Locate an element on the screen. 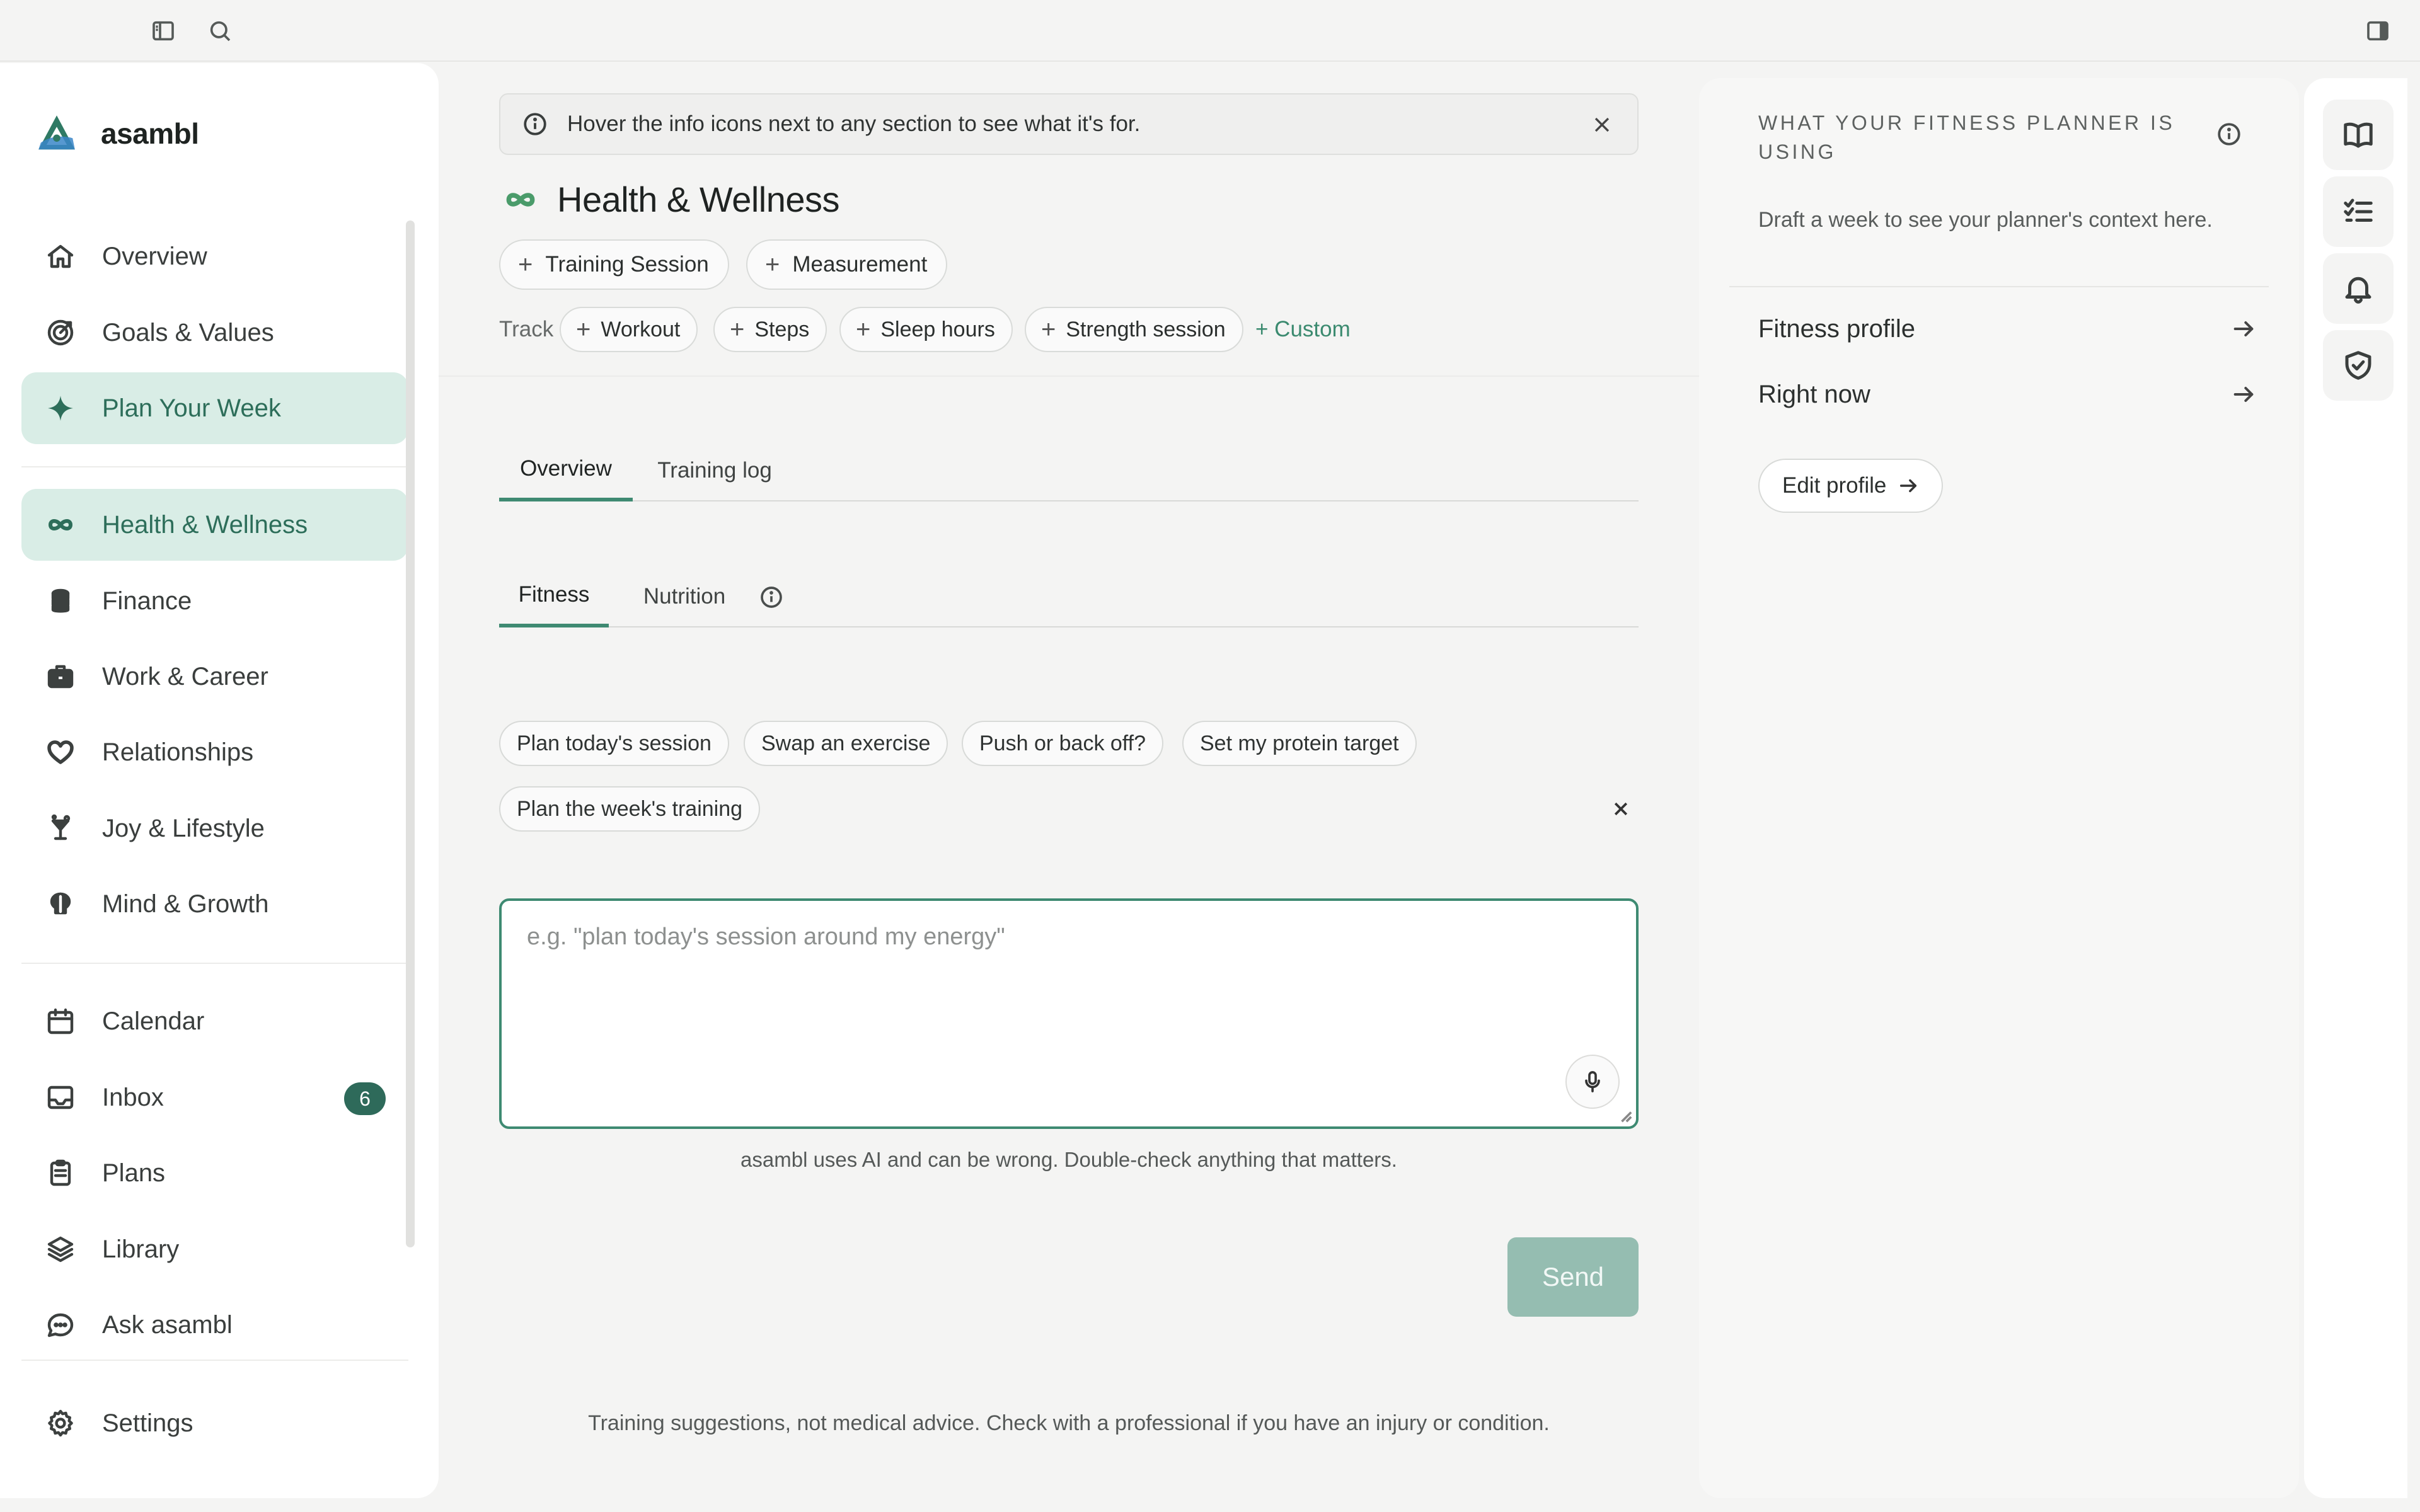 The image size is (2420, 1512). clipboard-icon is located at coordinates (60, 1173).